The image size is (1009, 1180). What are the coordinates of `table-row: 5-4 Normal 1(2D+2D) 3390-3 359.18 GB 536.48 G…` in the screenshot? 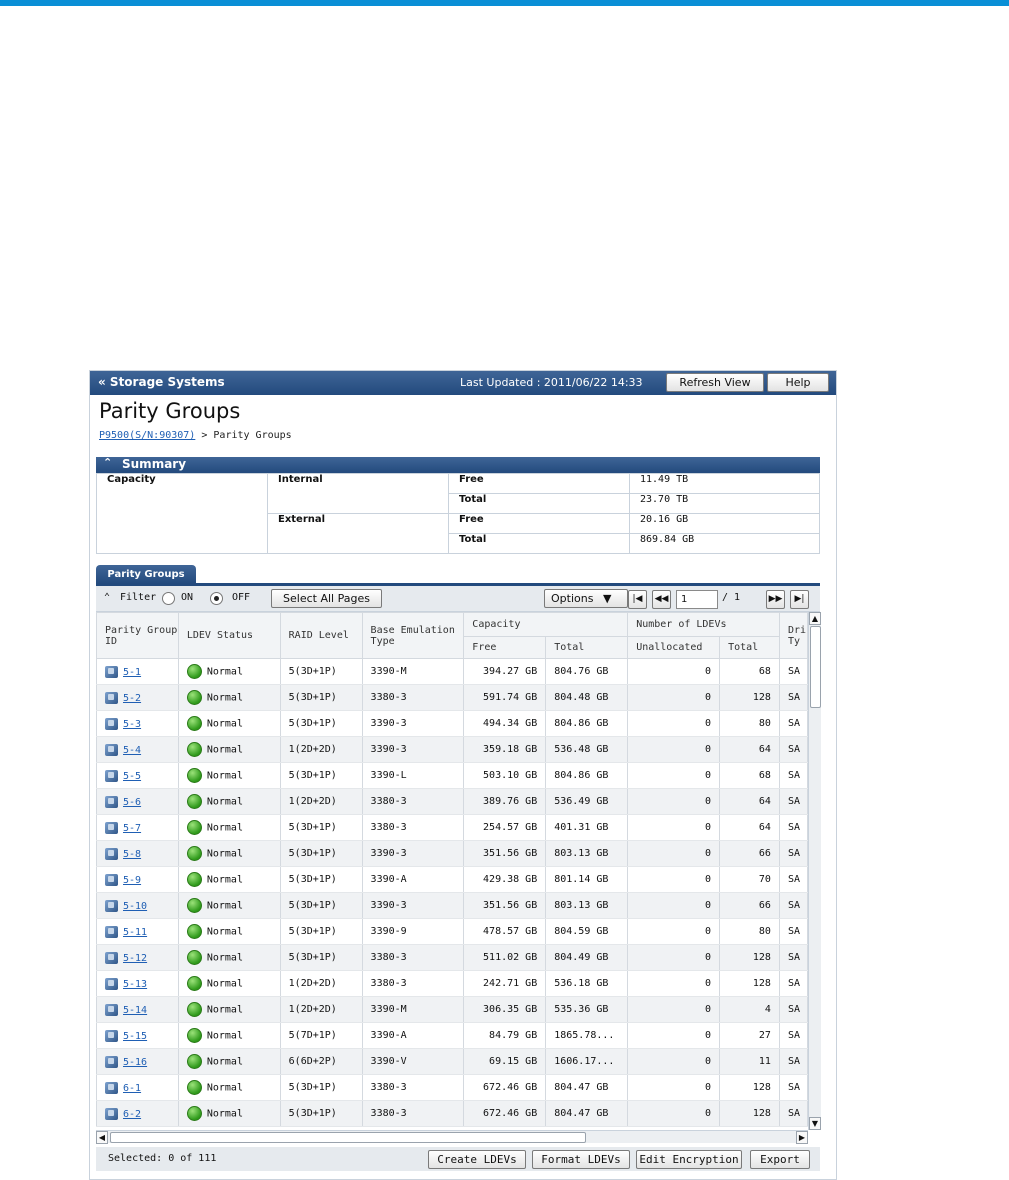 It's located at (452, 749).